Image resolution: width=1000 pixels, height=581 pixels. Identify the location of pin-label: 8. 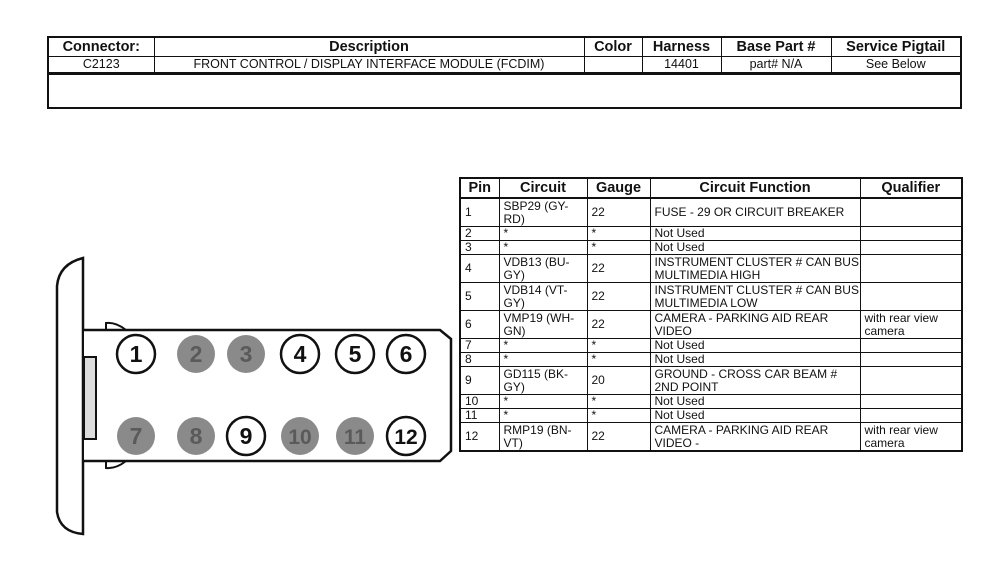
(196, 436).